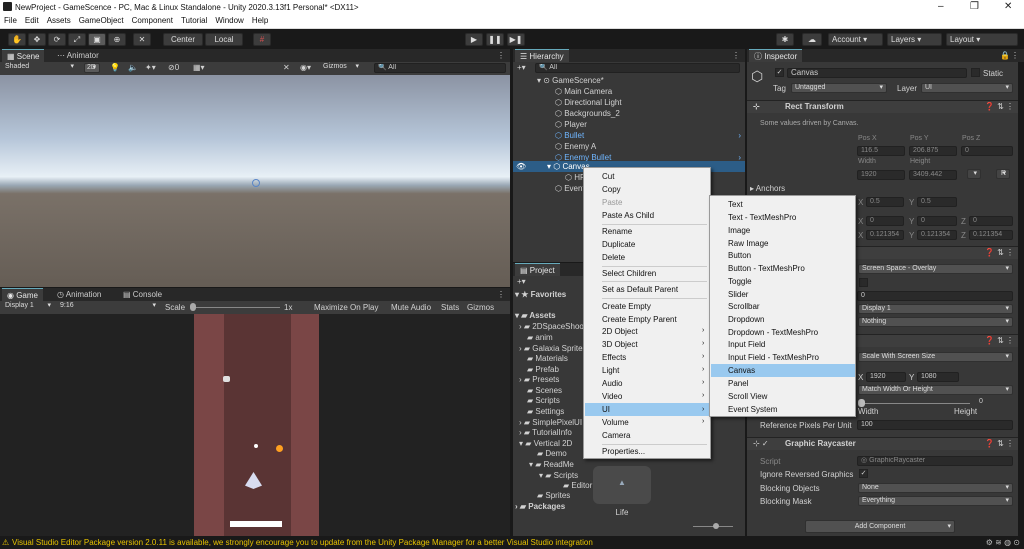 This screenshot has width=1024, height=549. I want to click on project-folder: ▰ Settings, so click(545, 411).